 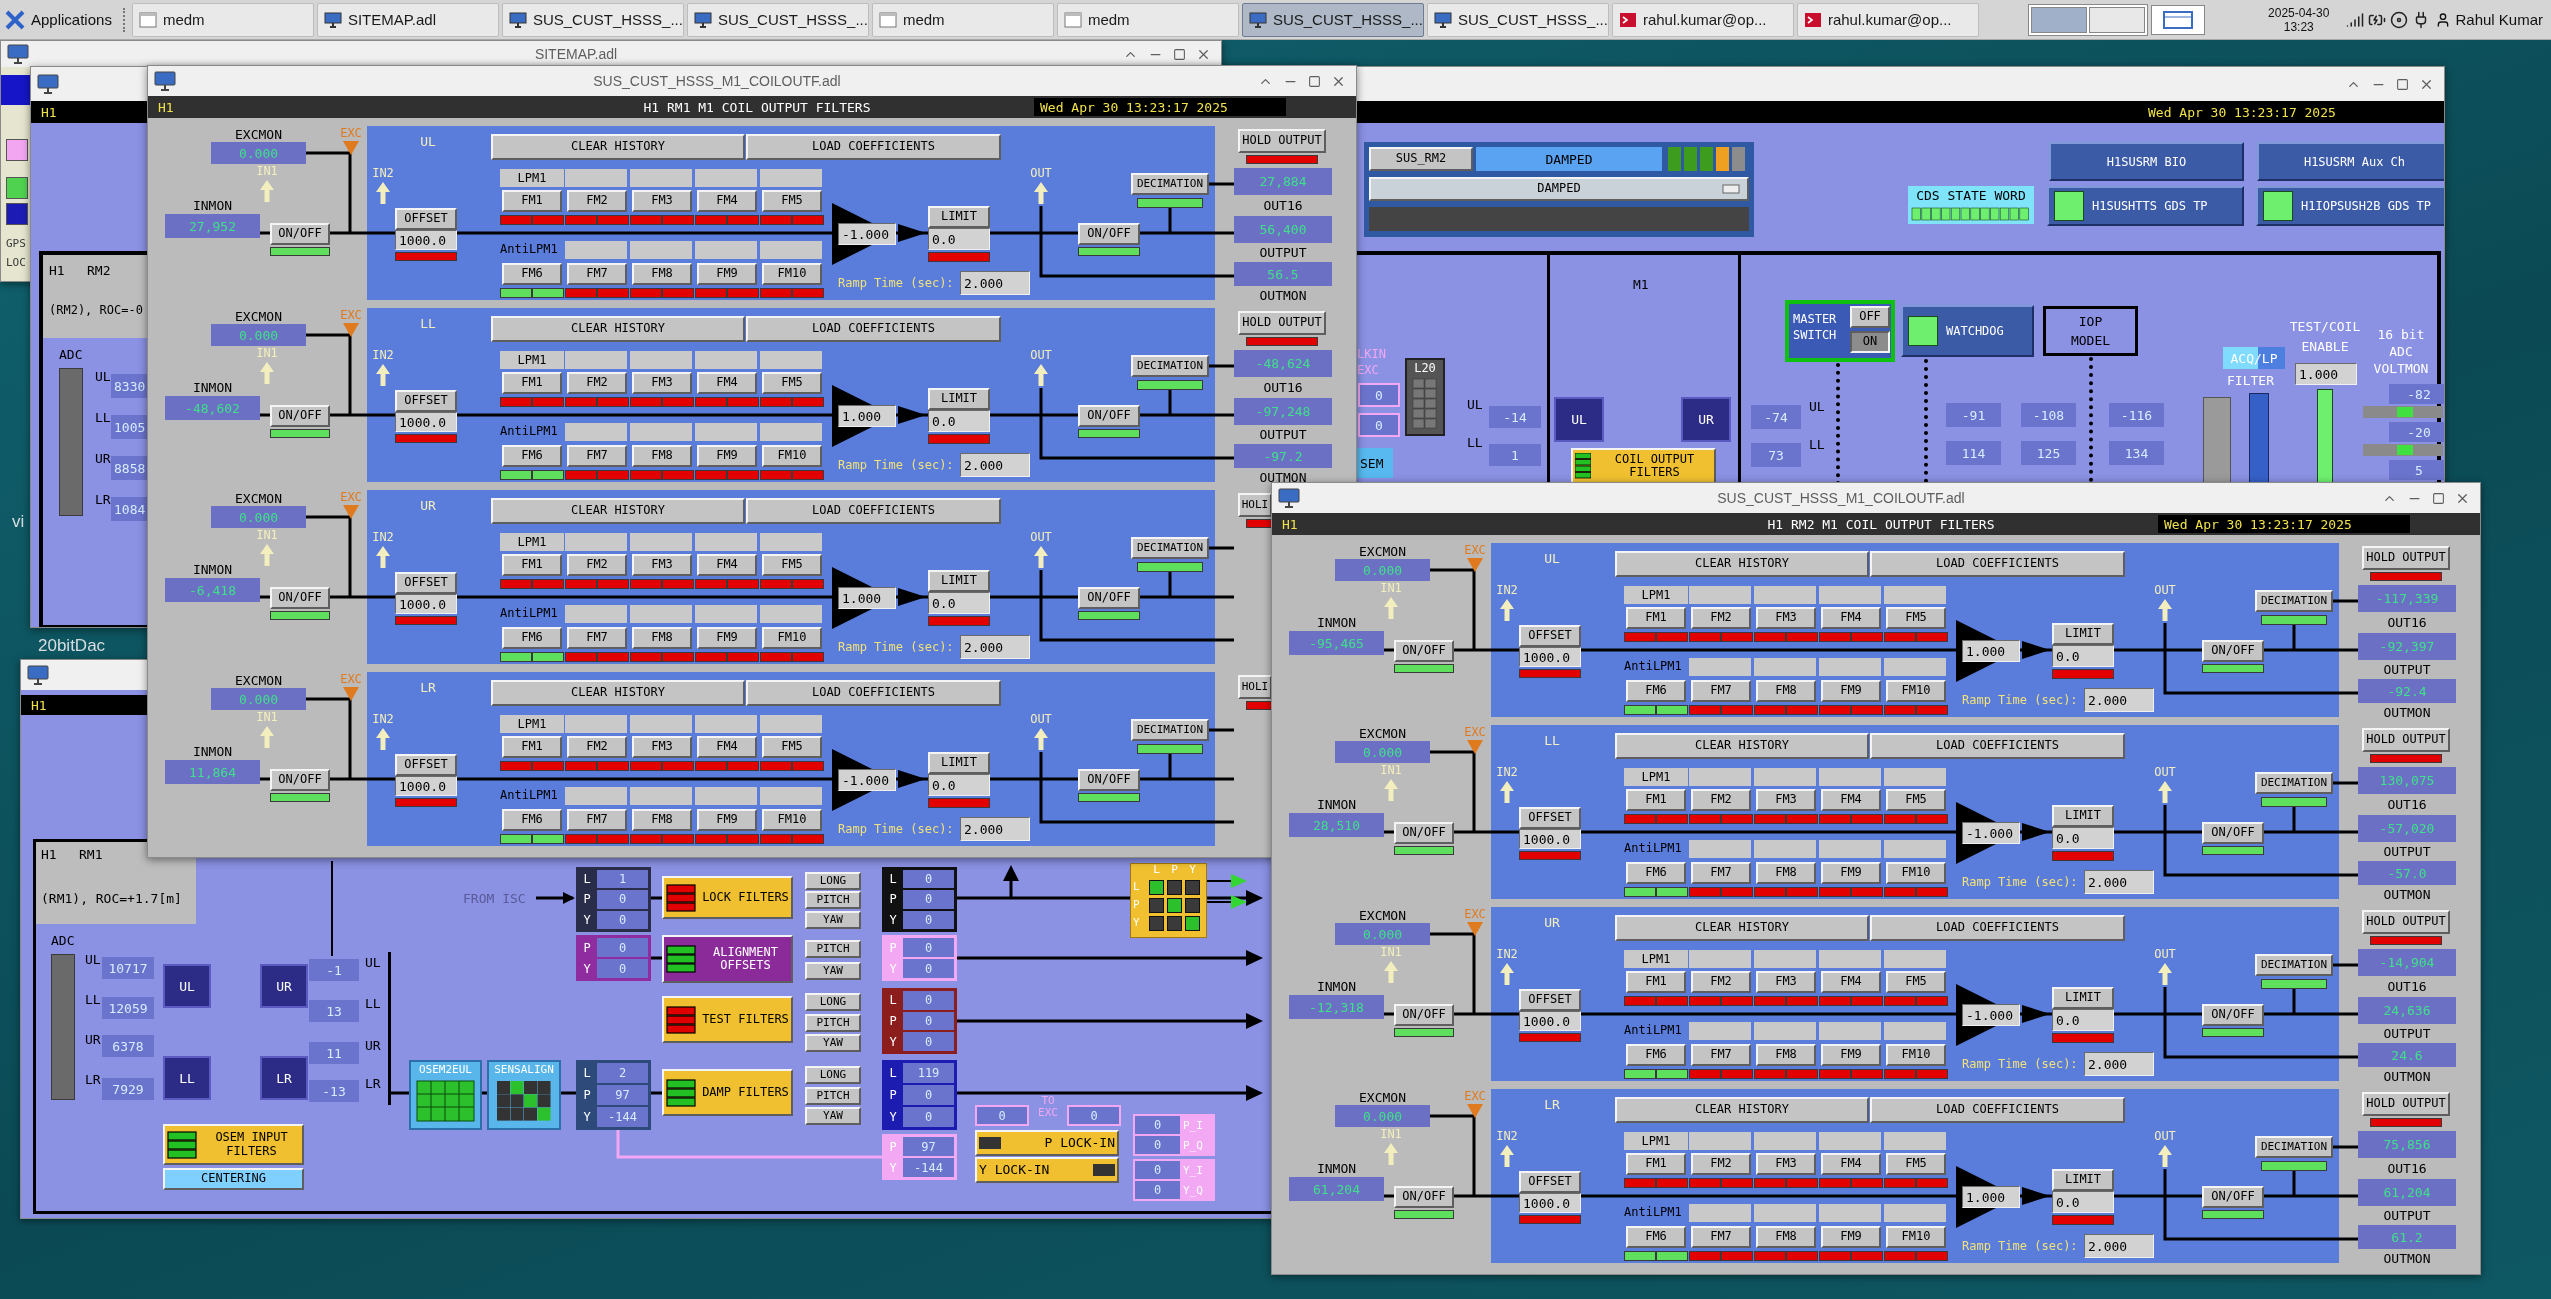 I want to click on taskbar-button: SITEMAP.adl, so click(x=407, y=19).